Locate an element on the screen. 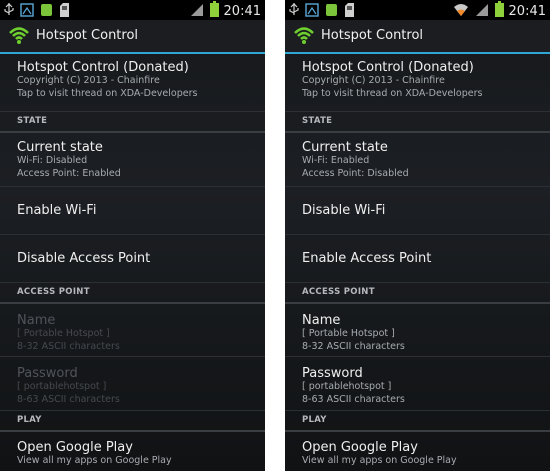 The height and width of the screenshot is (471, 550). ap-toggle-pref: Enable Access Point is located at coordinates (417, 259).